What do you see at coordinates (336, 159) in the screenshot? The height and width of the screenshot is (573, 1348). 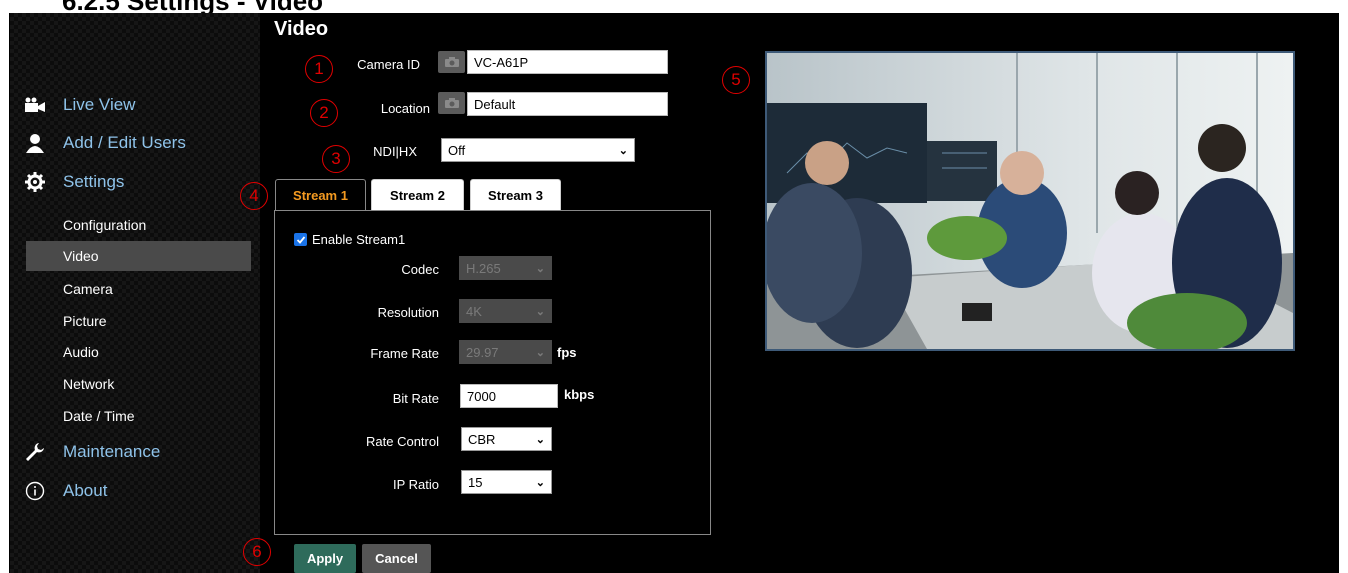 I see `annotation-3: 3` at bounding box center [336, 159].